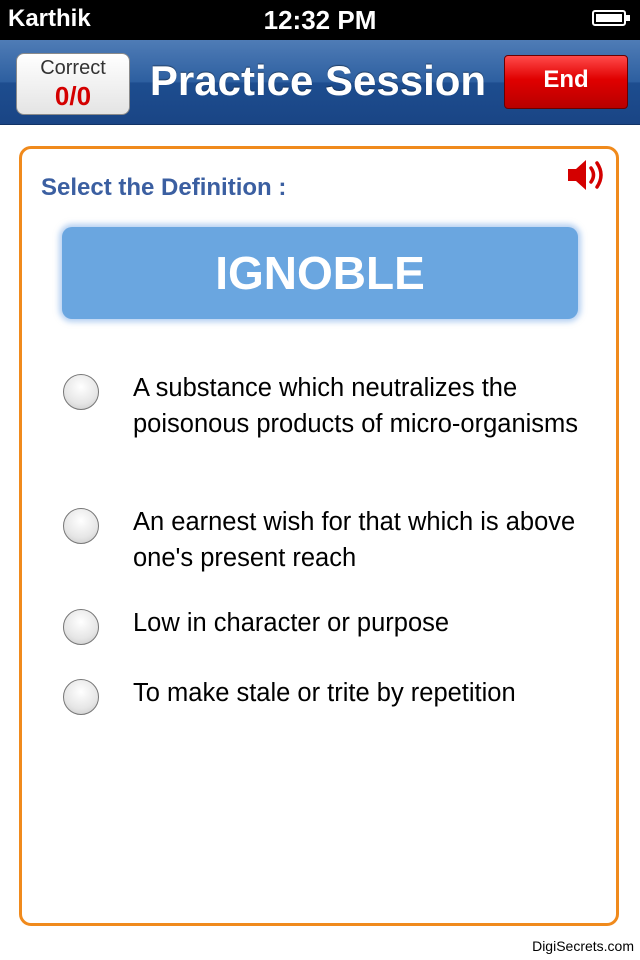 The width and height of the screenshot is (640, 960). What do you see at coordinates (583, 946) in the screenshot?
I see `footer-credit: DigiSecrets.com` at bounding box center [583, 946].